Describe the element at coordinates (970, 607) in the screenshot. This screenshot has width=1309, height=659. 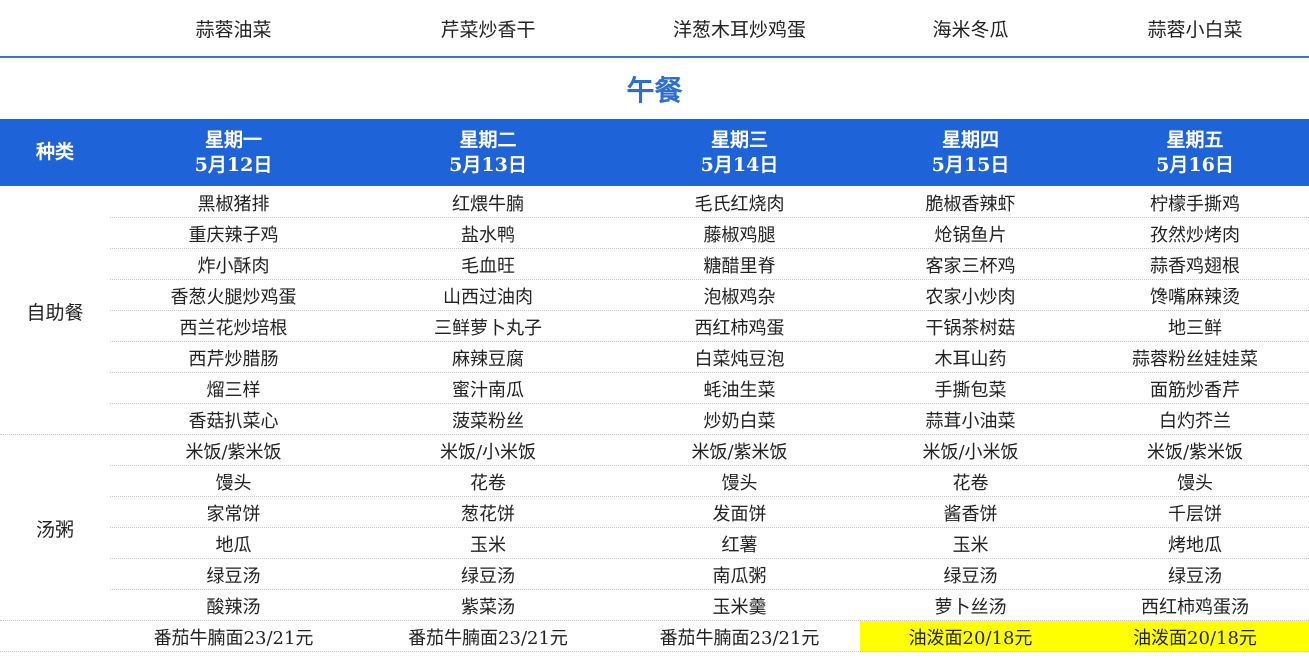
I see `menu-item: 萝卜丝汤` at that location.